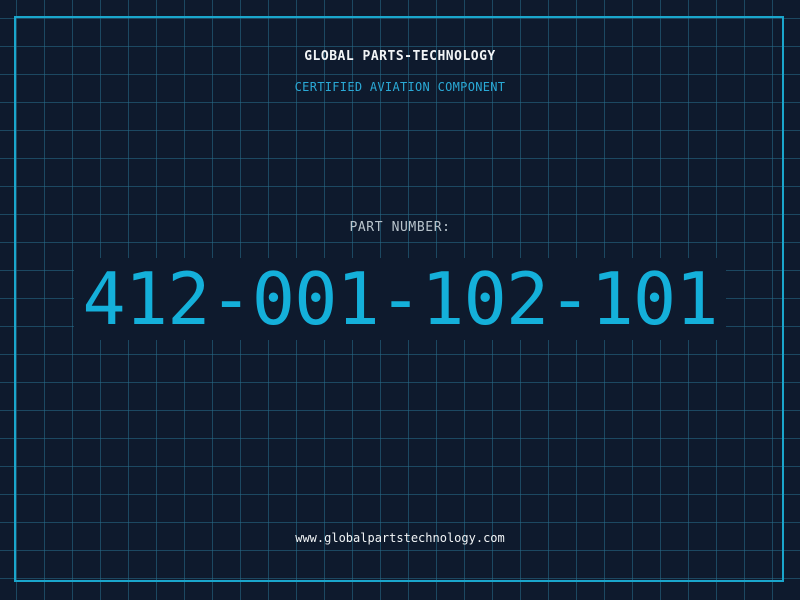  What do you see at coordinates (400, 56) in the screenshot?
I see `company-name: GLOBAL PARTS-TECHNOLOGY` at bounding box center [400, 56].